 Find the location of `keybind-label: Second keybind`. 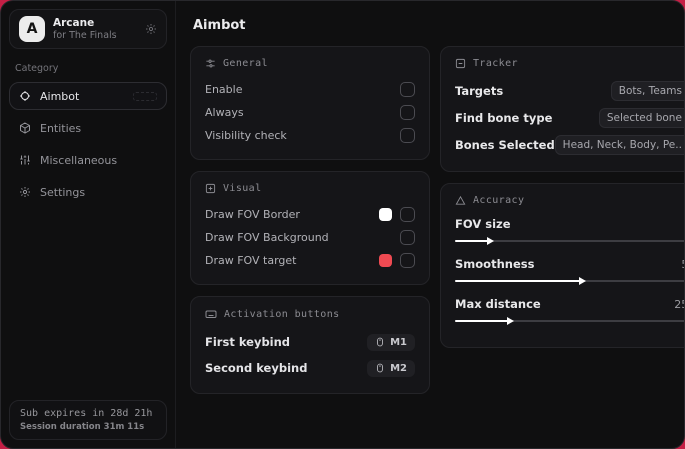

keybind-label: Second keybind is located at coordinates (256, 368).